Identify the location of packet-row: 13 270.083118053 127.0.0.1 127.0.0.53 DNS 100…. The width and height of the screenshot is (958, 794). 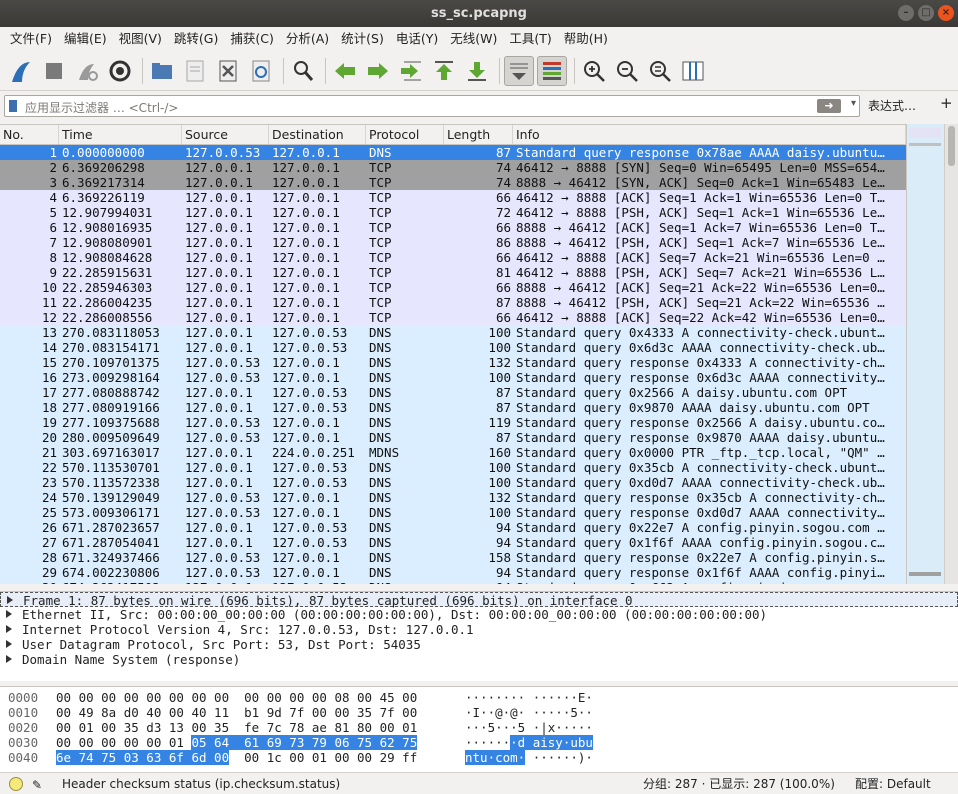
(453, 332).